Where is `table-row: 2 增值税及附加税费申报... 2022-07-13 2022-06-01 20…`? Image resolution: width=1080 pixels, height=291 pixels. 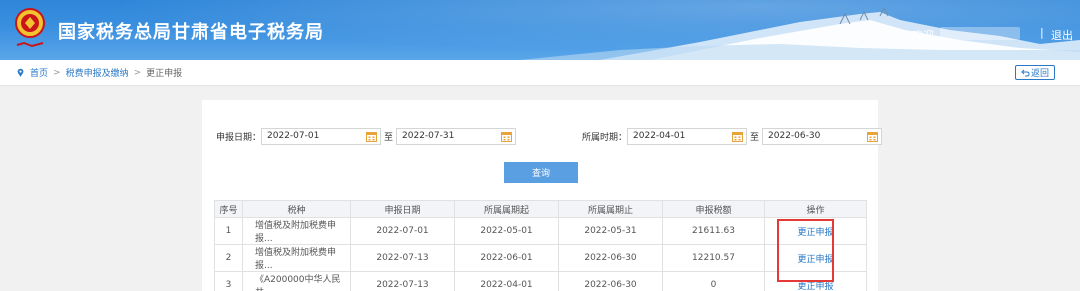
table-row: 2 增值税及附加税费申报... 2022-07-13 2022-06-01 20… is located at coordinates (540, 258).